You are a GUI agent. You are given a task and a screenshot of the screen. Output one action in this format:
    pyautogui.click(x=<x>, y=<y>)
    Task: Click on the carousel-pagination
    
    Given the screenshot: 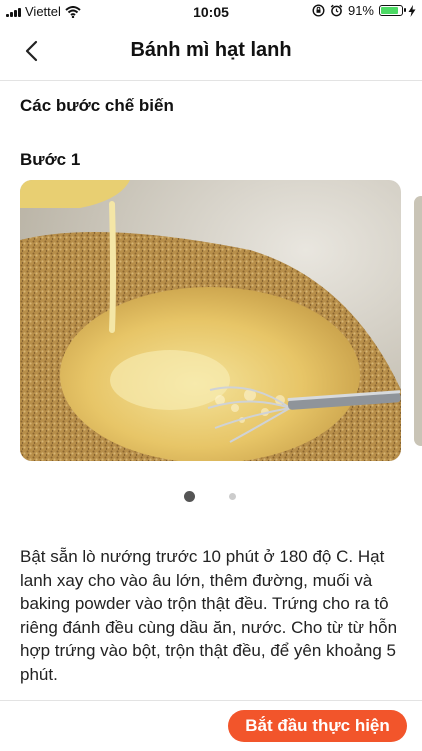 What is the action you would take?
    pyautogui.click(x=211, y=497)
    